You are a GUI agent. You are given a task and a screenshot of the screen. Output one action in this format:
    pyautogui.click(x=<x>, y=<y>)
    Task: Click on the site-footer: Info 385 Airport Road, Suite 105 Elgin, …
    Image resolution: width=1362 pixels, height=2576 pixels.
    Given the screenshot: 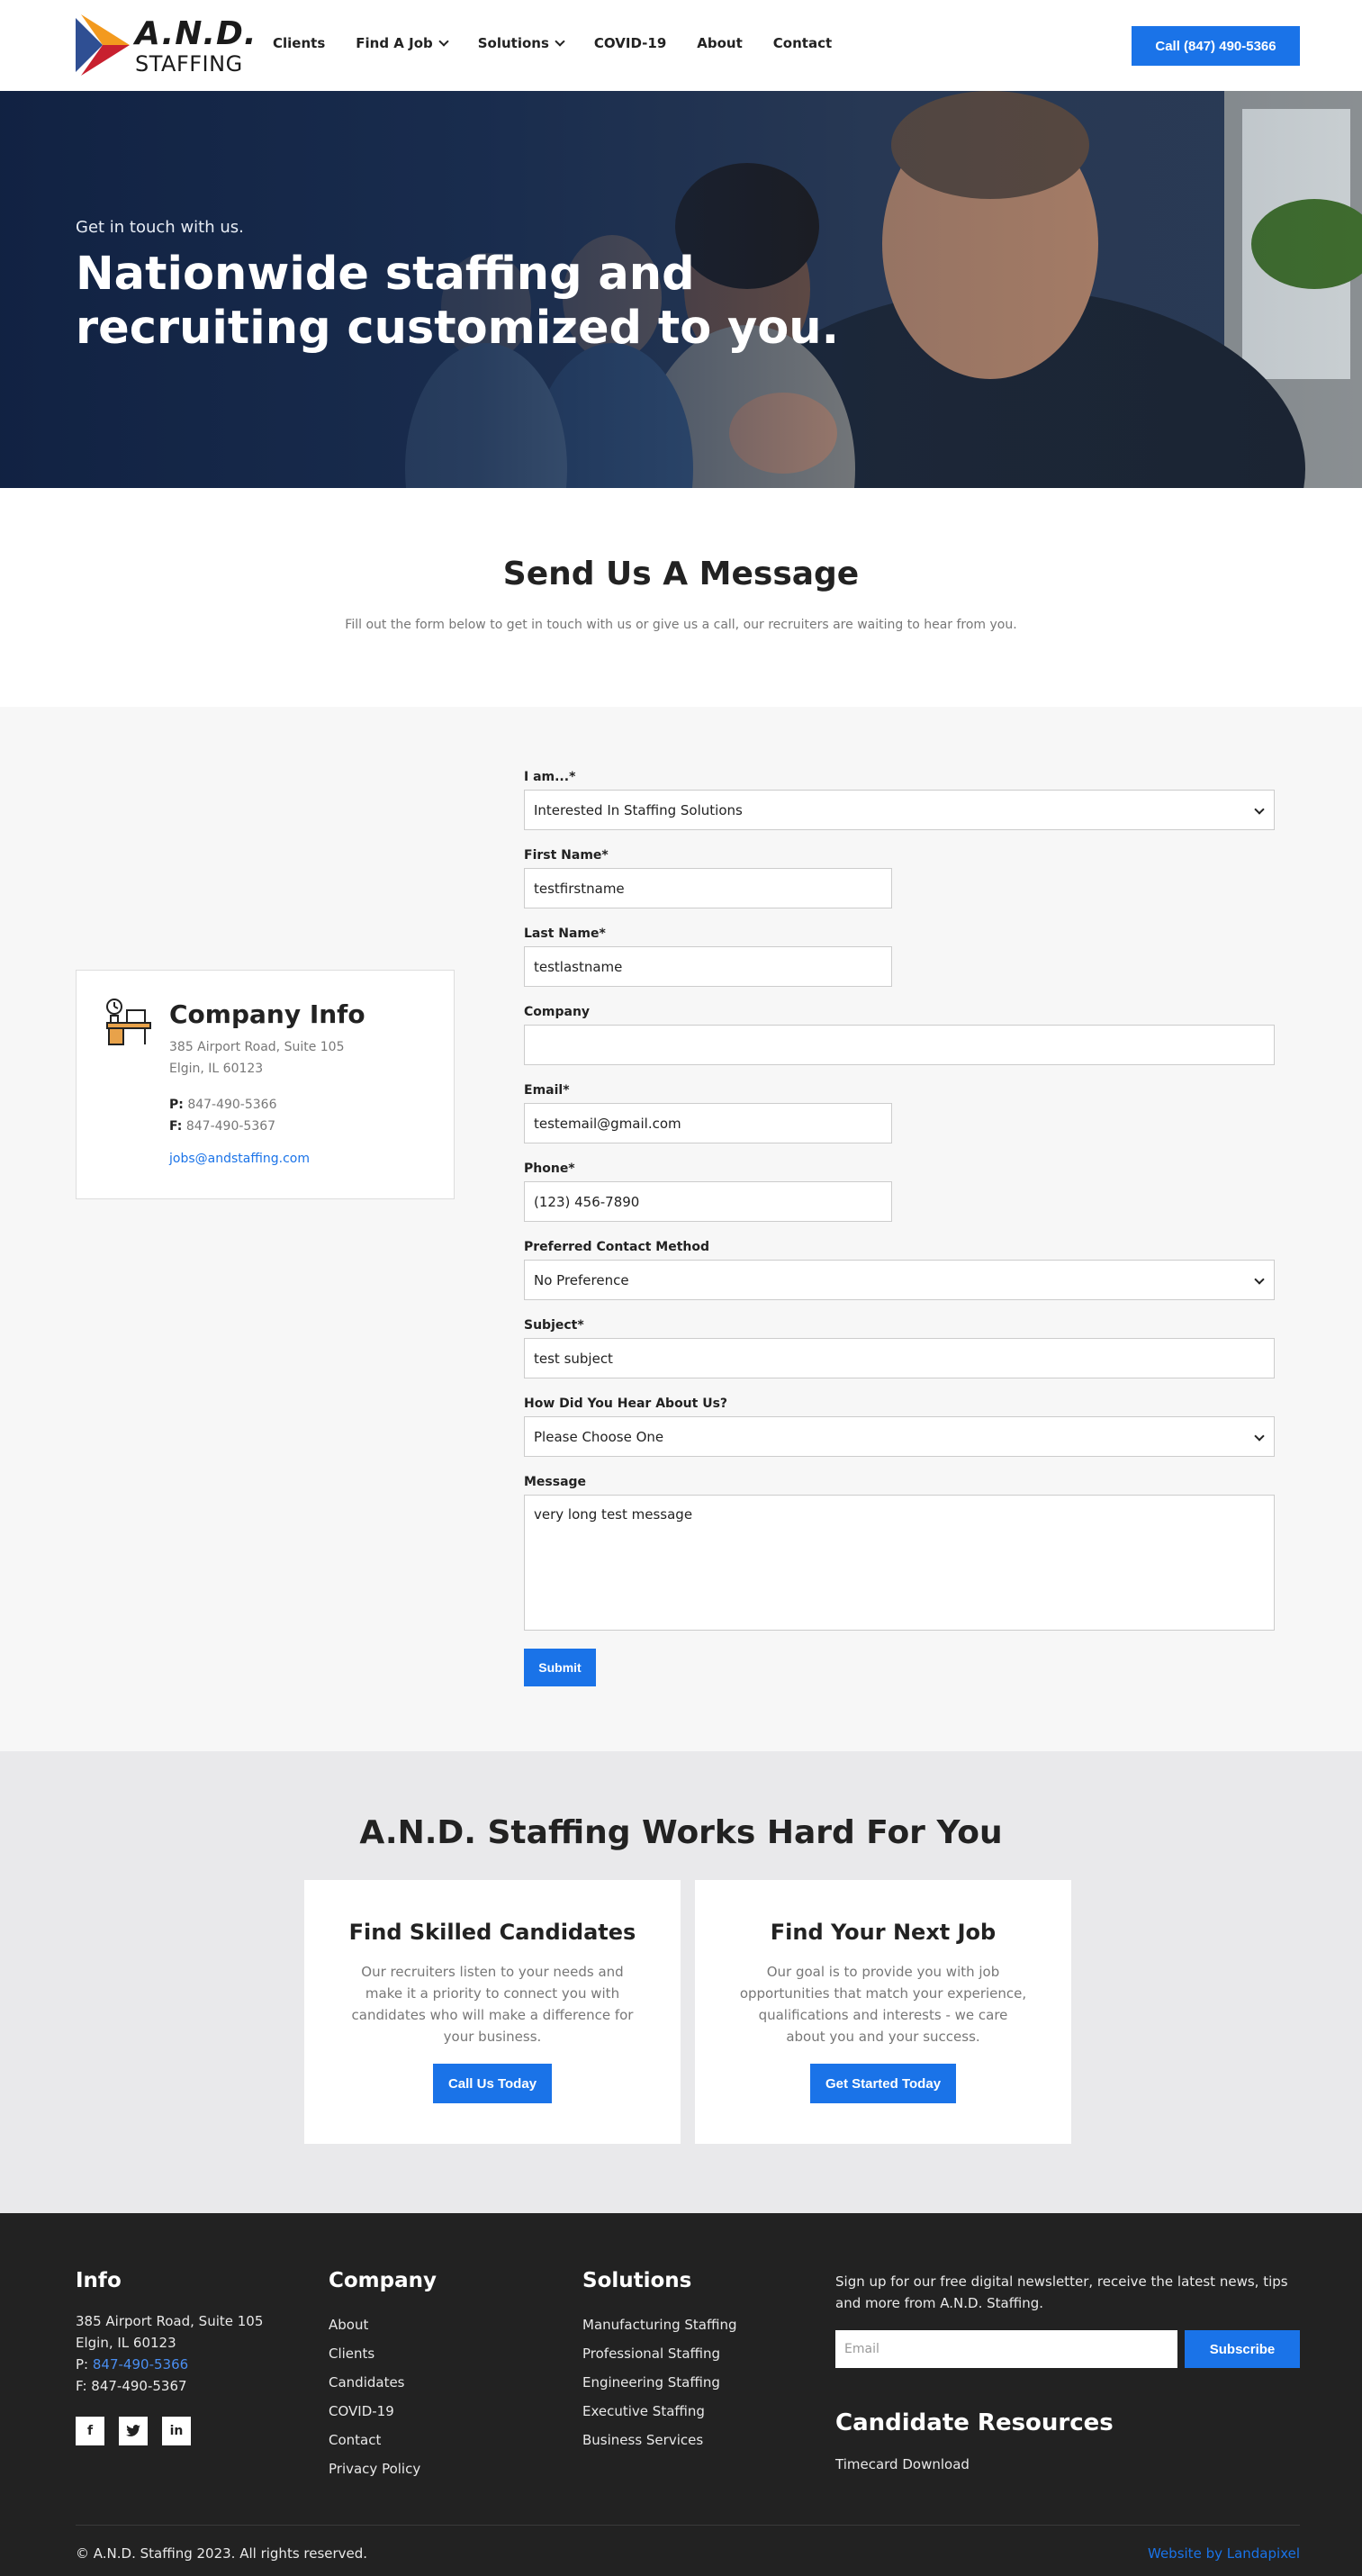 What is the action you would take?
    pyautogui.click(x=681, y=2394)
    